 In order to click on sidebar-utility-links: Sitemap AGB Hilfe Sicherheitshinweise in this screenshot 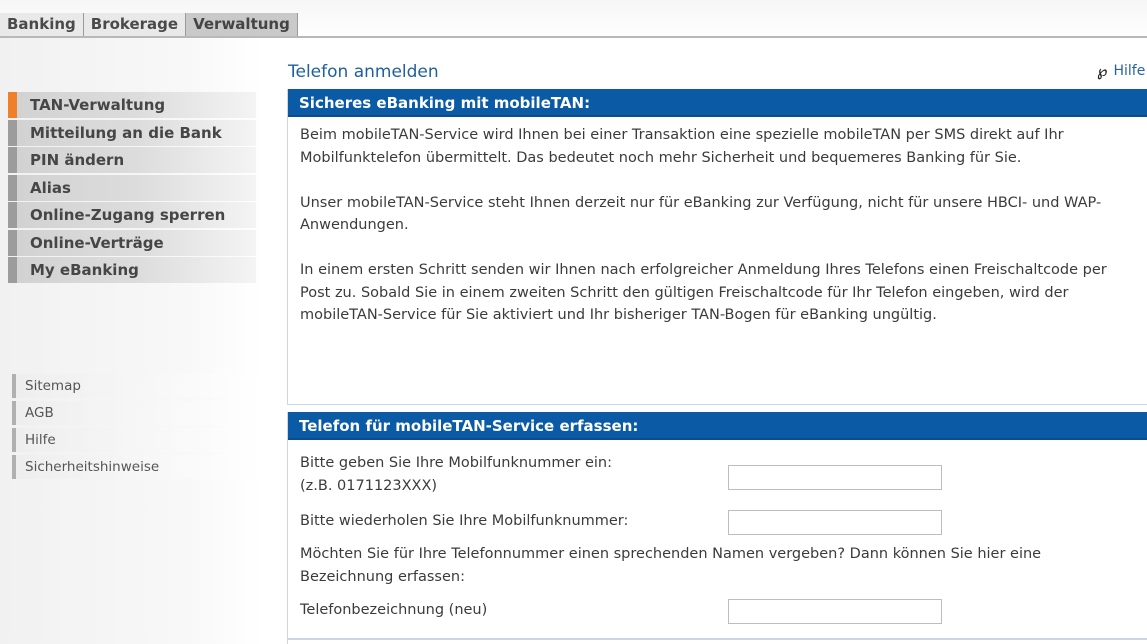, I will do `click(137, 428)`.